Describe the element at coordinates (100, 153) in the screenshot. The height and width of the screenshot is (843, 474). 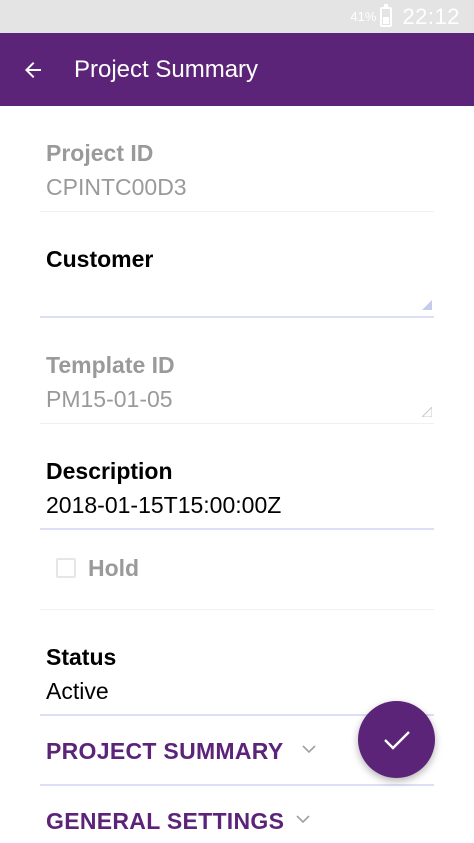
I see `project-id-label: Project ID` at that location.